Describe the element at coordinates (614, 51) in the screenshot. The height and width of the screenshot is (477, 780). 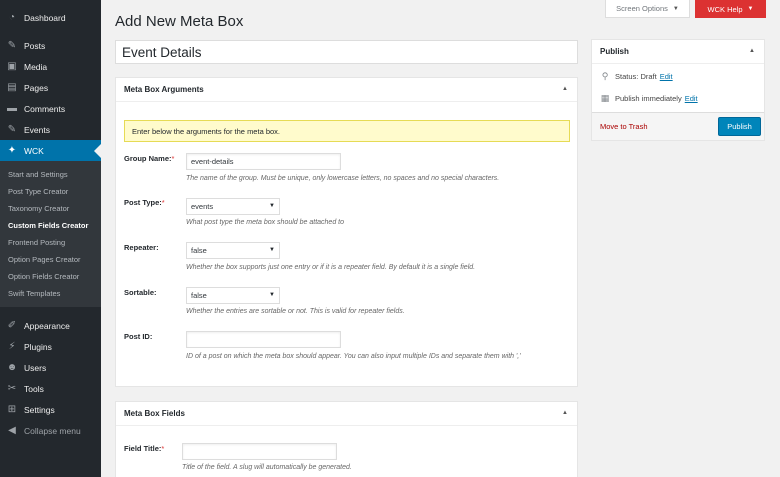
I see `panel-title: Publish` at that location.